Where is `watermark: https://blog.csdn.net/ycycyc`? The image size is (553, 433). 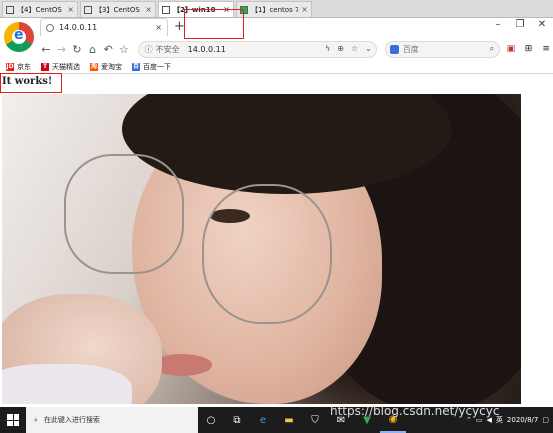 watermark: https://blog.csdn.net/ycycyc is located at coordinates (415, 411).